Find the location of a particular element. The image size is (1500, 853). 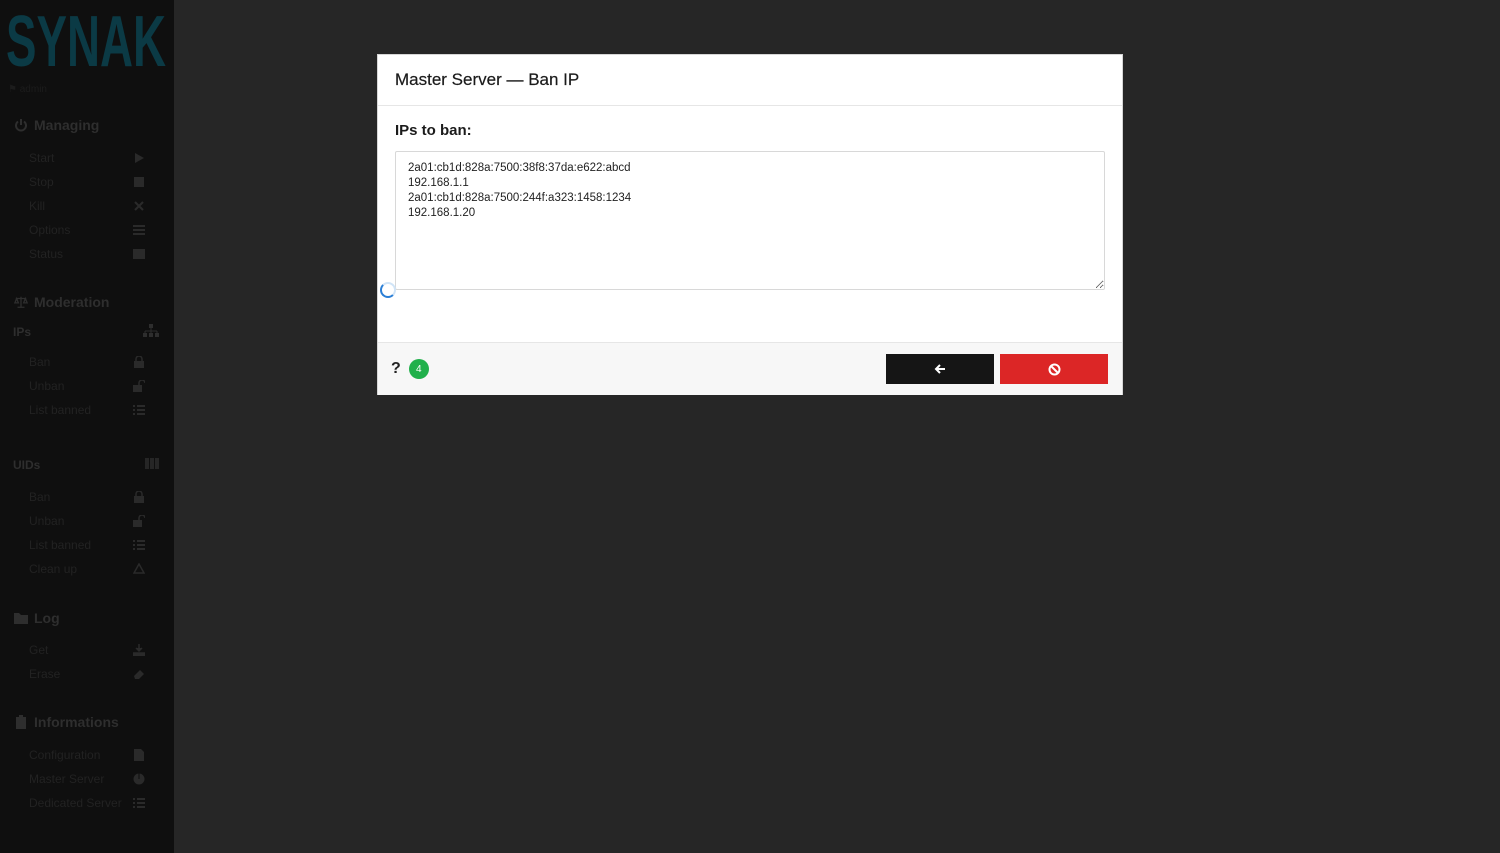

subsection-uids-title: UIDs is located at coordinates (27, 465).